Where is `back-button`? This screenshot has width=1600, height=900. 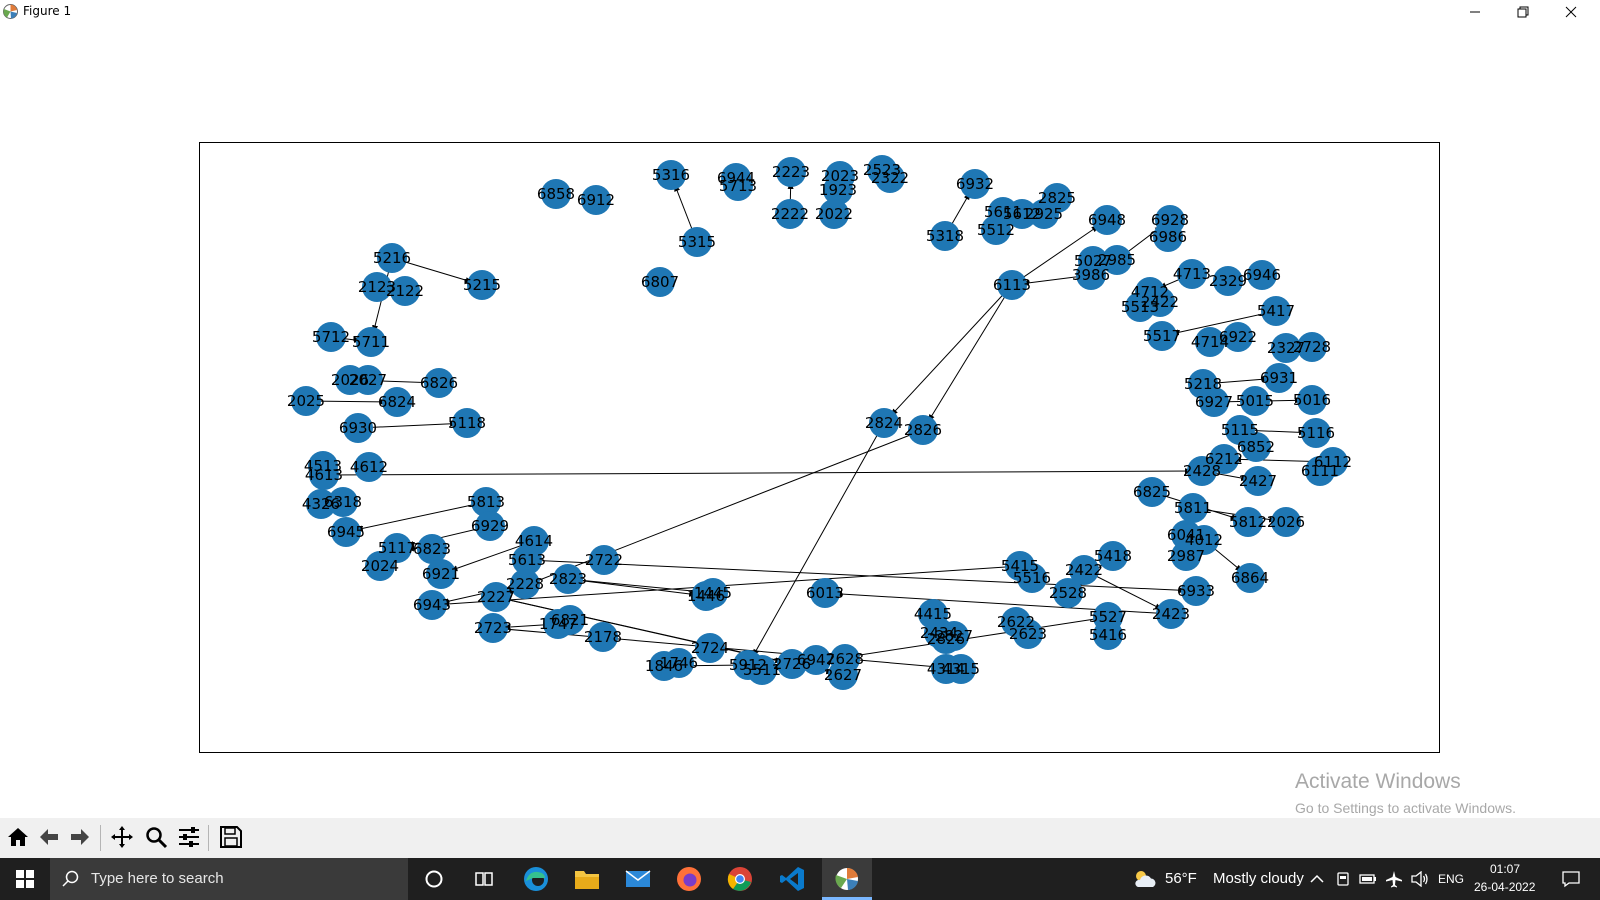 back-button is located at coordinates (49, 837).